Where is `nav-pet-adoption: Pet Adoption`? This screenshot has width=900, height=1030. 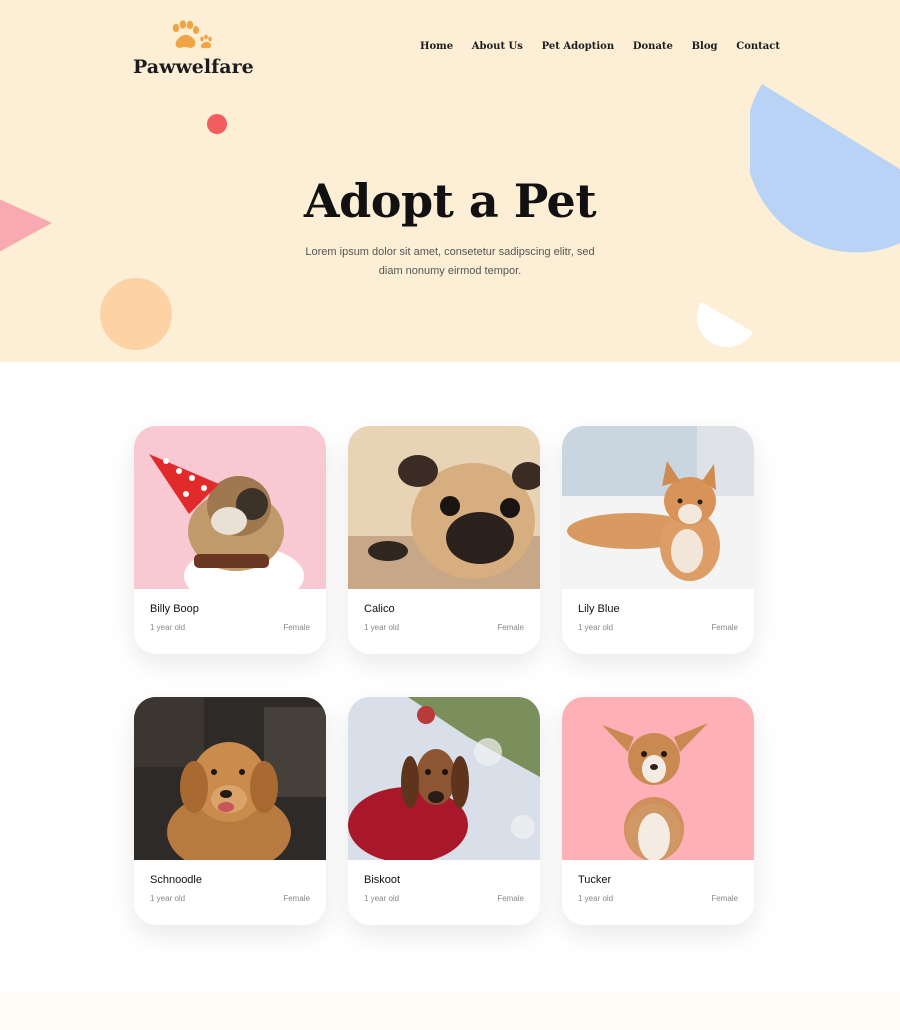 nav-pet-adoption: Pet Adoption is located at coordinates (578, 46).